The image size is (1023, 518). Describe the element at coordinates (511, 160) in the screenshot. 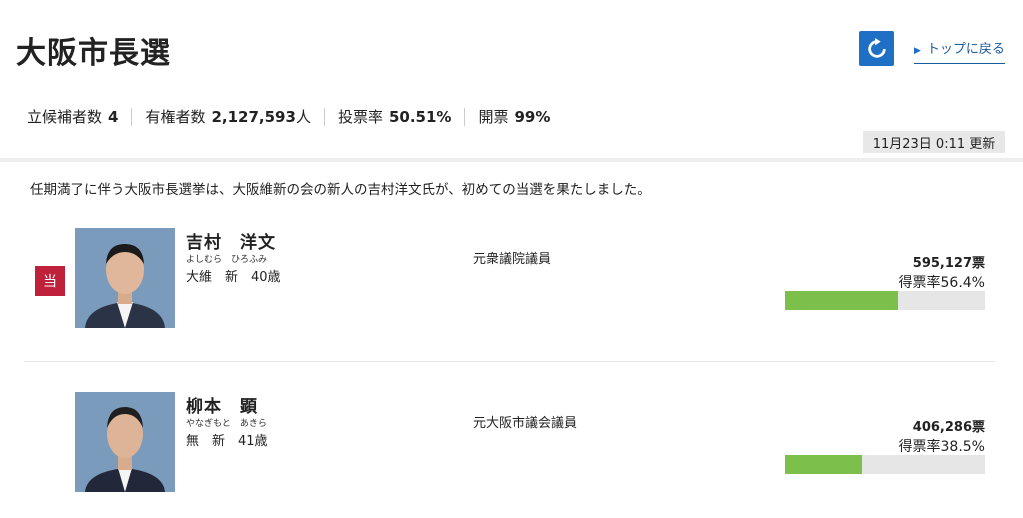

I see `section-divider` at that location.